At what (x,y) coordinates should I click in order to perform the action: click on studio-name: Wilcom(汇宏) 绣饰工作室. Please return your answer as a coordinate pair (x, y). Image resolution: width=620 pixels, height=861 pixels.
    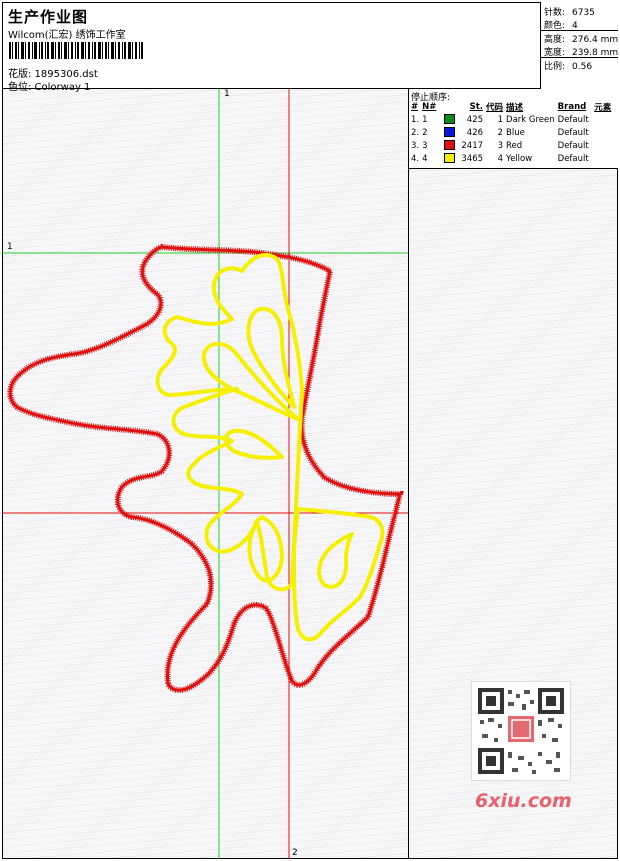
    Looking at the image, I should click on (67, 35).